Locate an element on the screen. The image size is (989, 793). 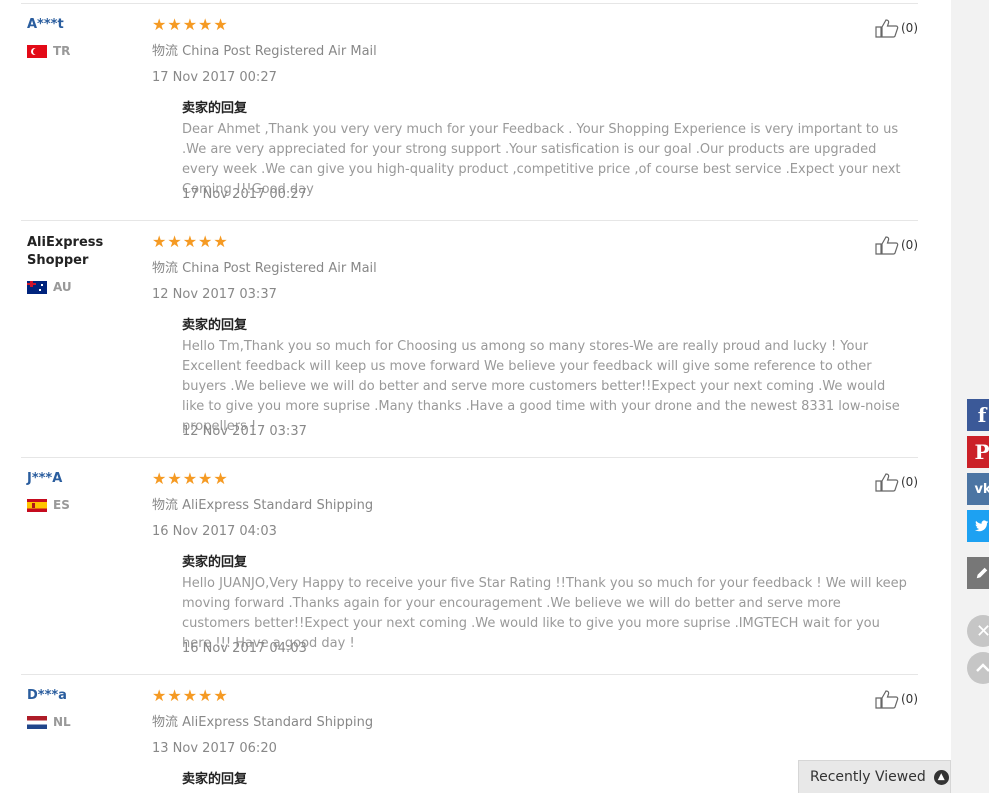
country-code: ES is located at coordinates (61, 505).